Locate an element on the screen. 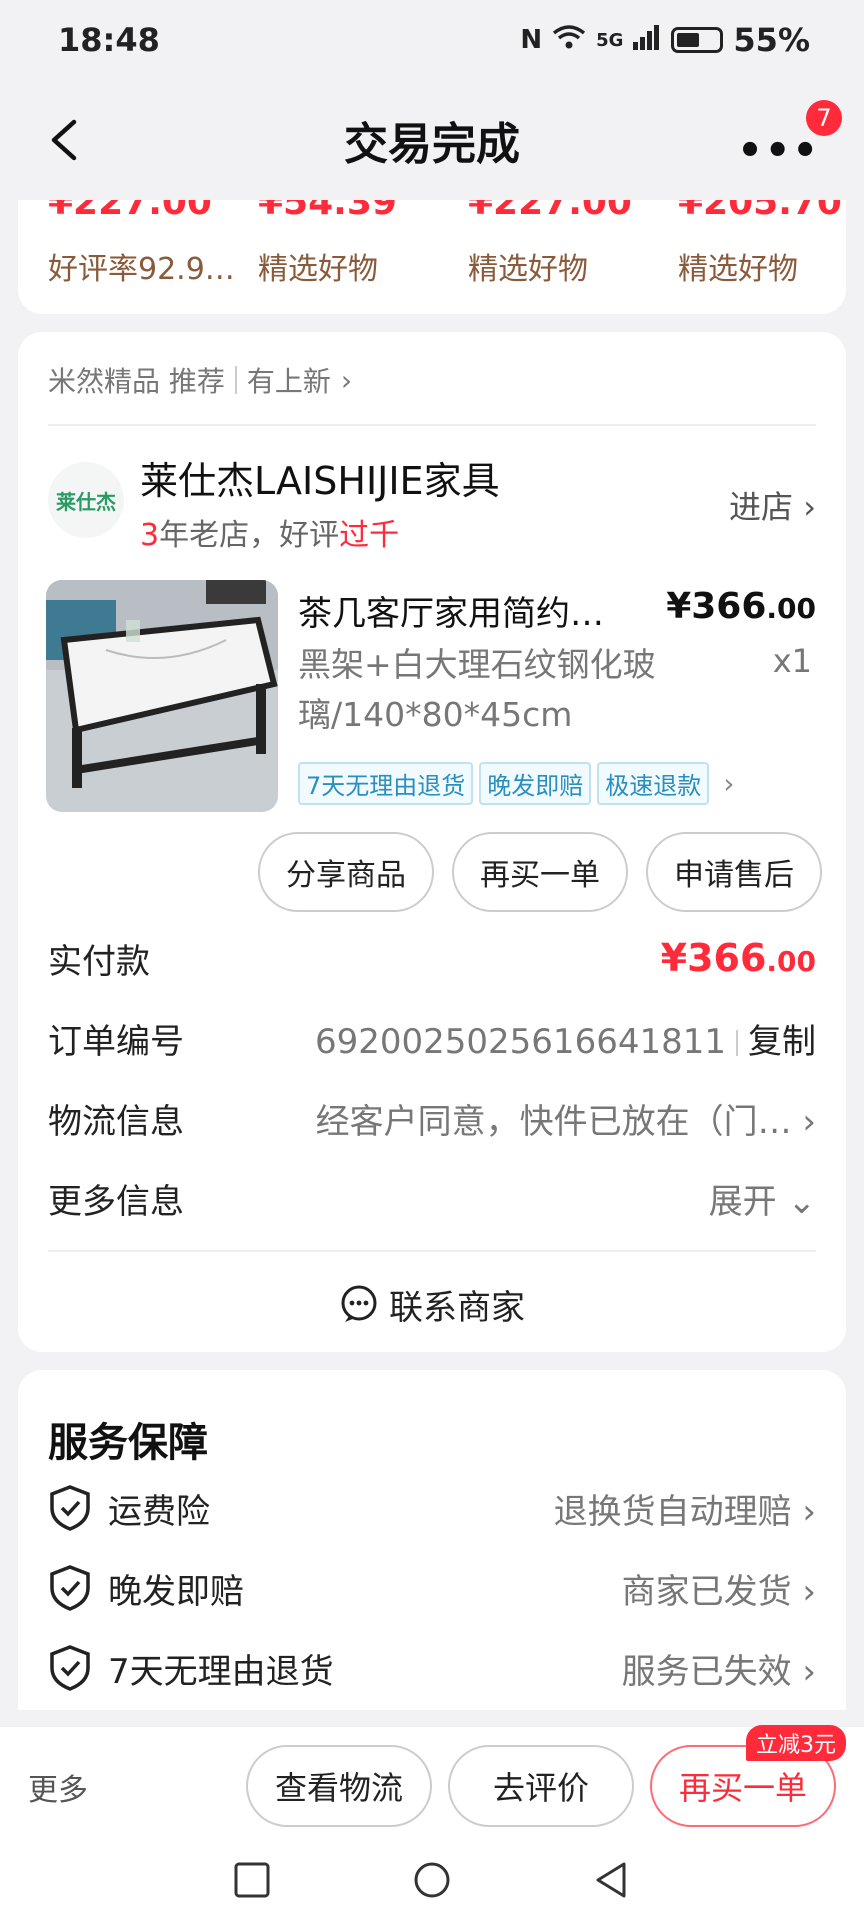 This screenshot has width=864, height=1920. nfc-icon: N is located at coordinates (531, 40).